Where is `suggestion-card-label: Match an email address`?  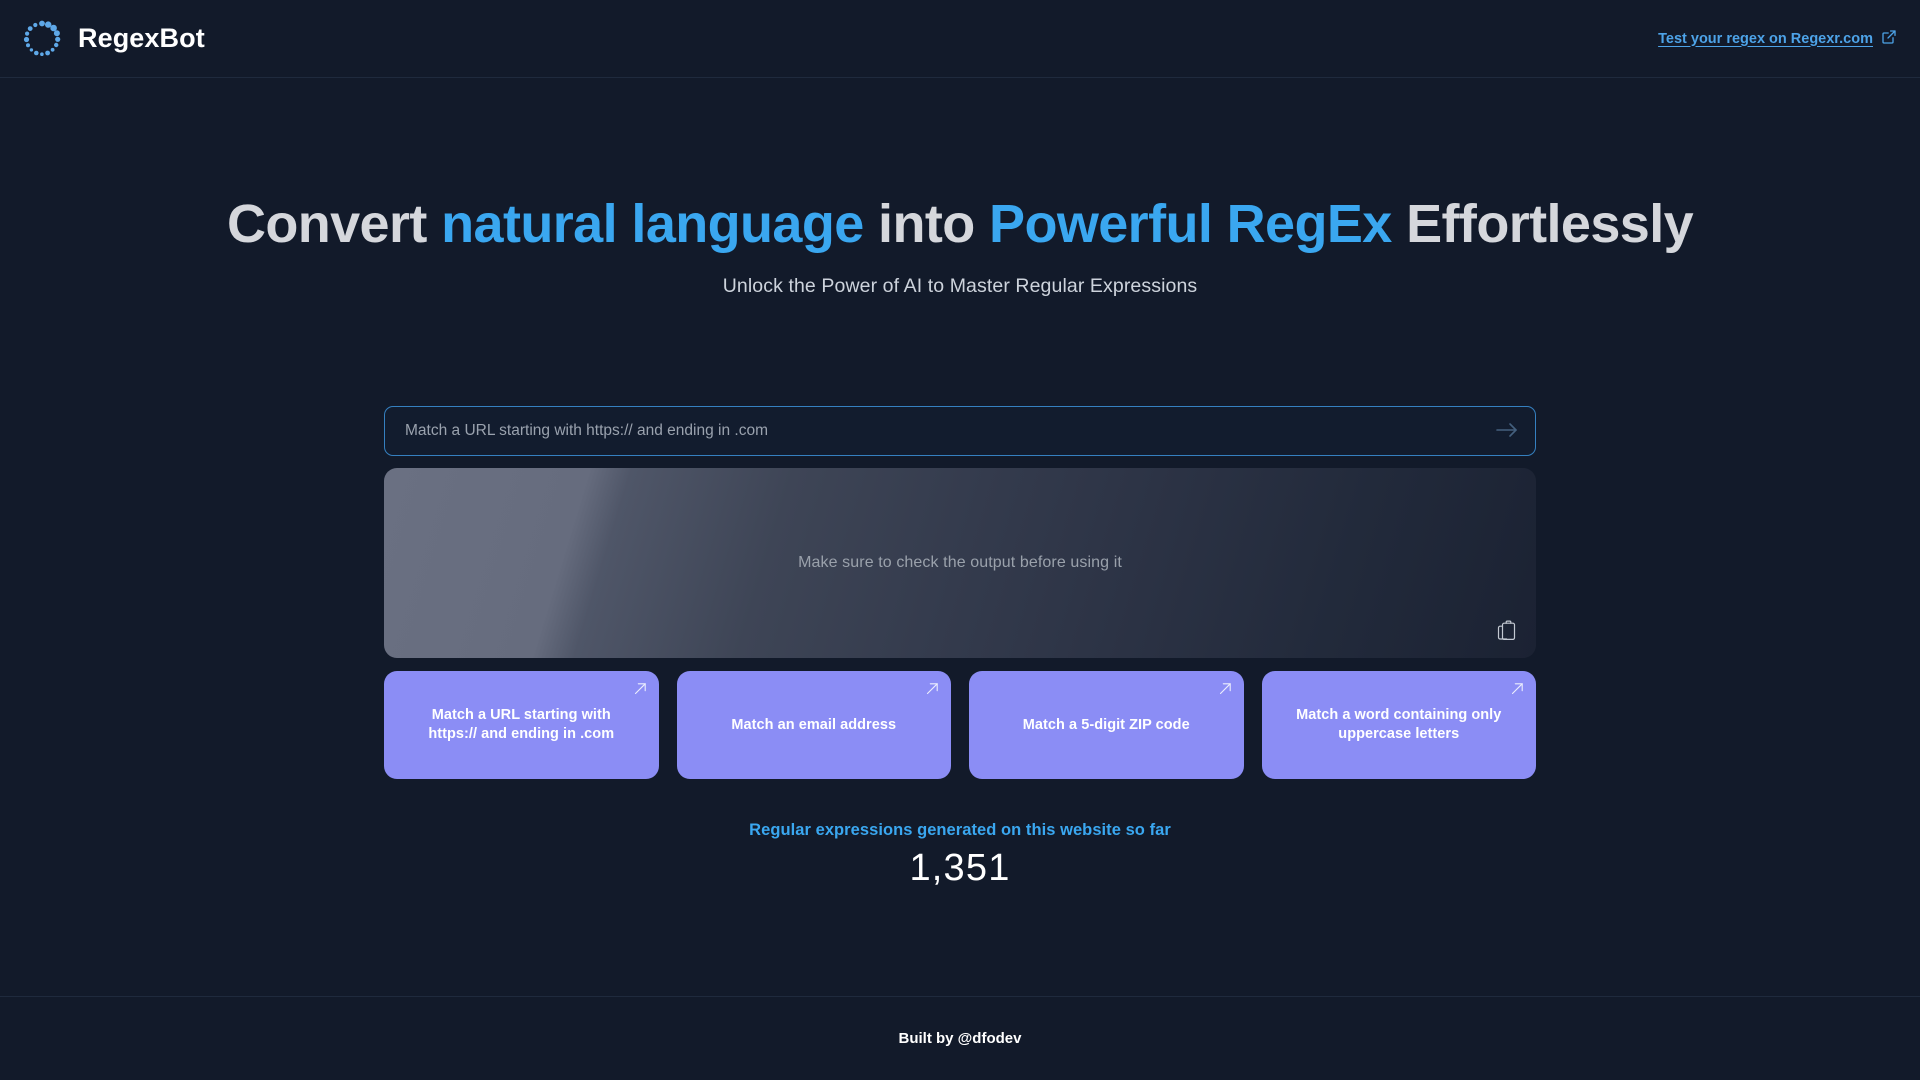
suggestion-card-label: Match an email address is located at coordinates (814, 724).